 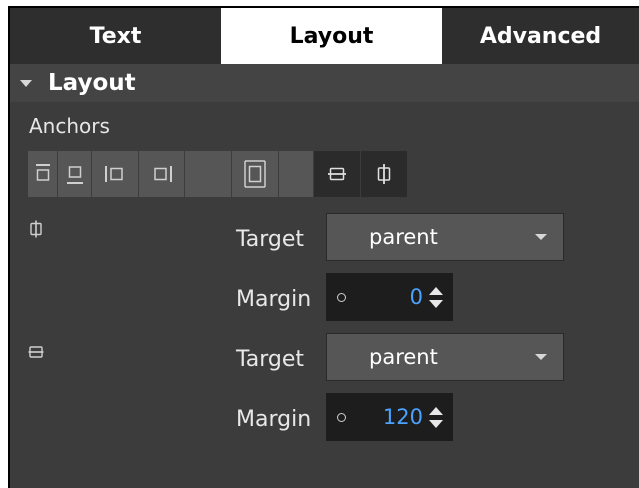 I want to click on anchor-bottom-button, so click(x=74, y=174).